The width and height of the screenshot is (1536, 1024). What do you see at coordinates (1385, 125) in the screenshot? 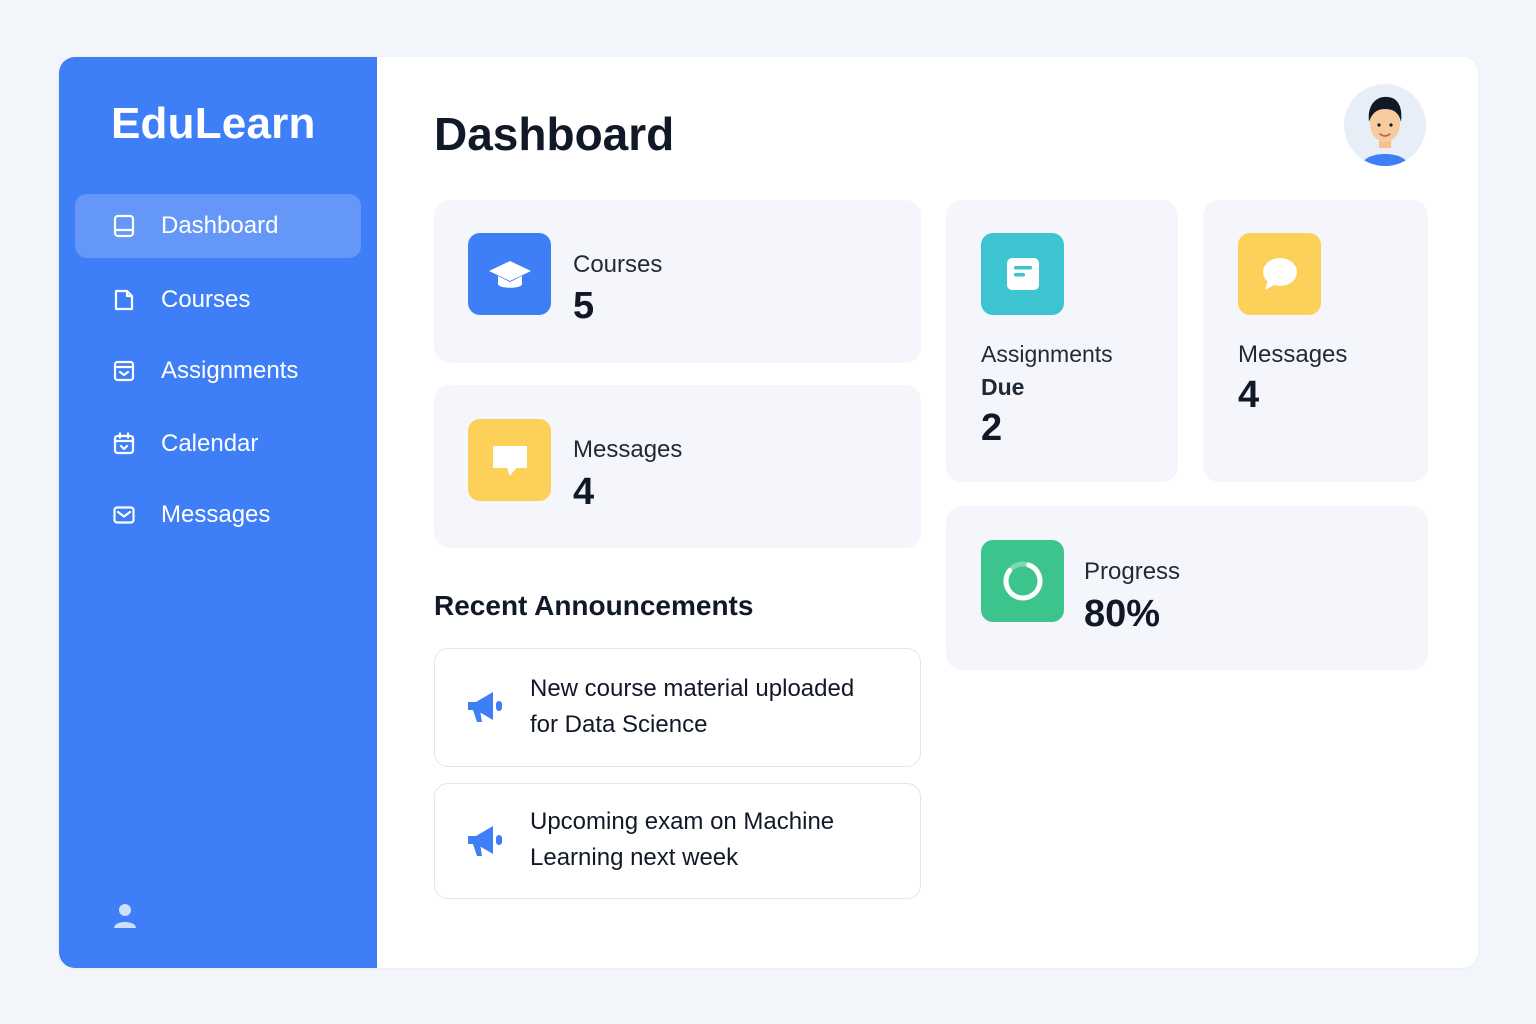
I see `avatar` at bounding box center [1385, 125].